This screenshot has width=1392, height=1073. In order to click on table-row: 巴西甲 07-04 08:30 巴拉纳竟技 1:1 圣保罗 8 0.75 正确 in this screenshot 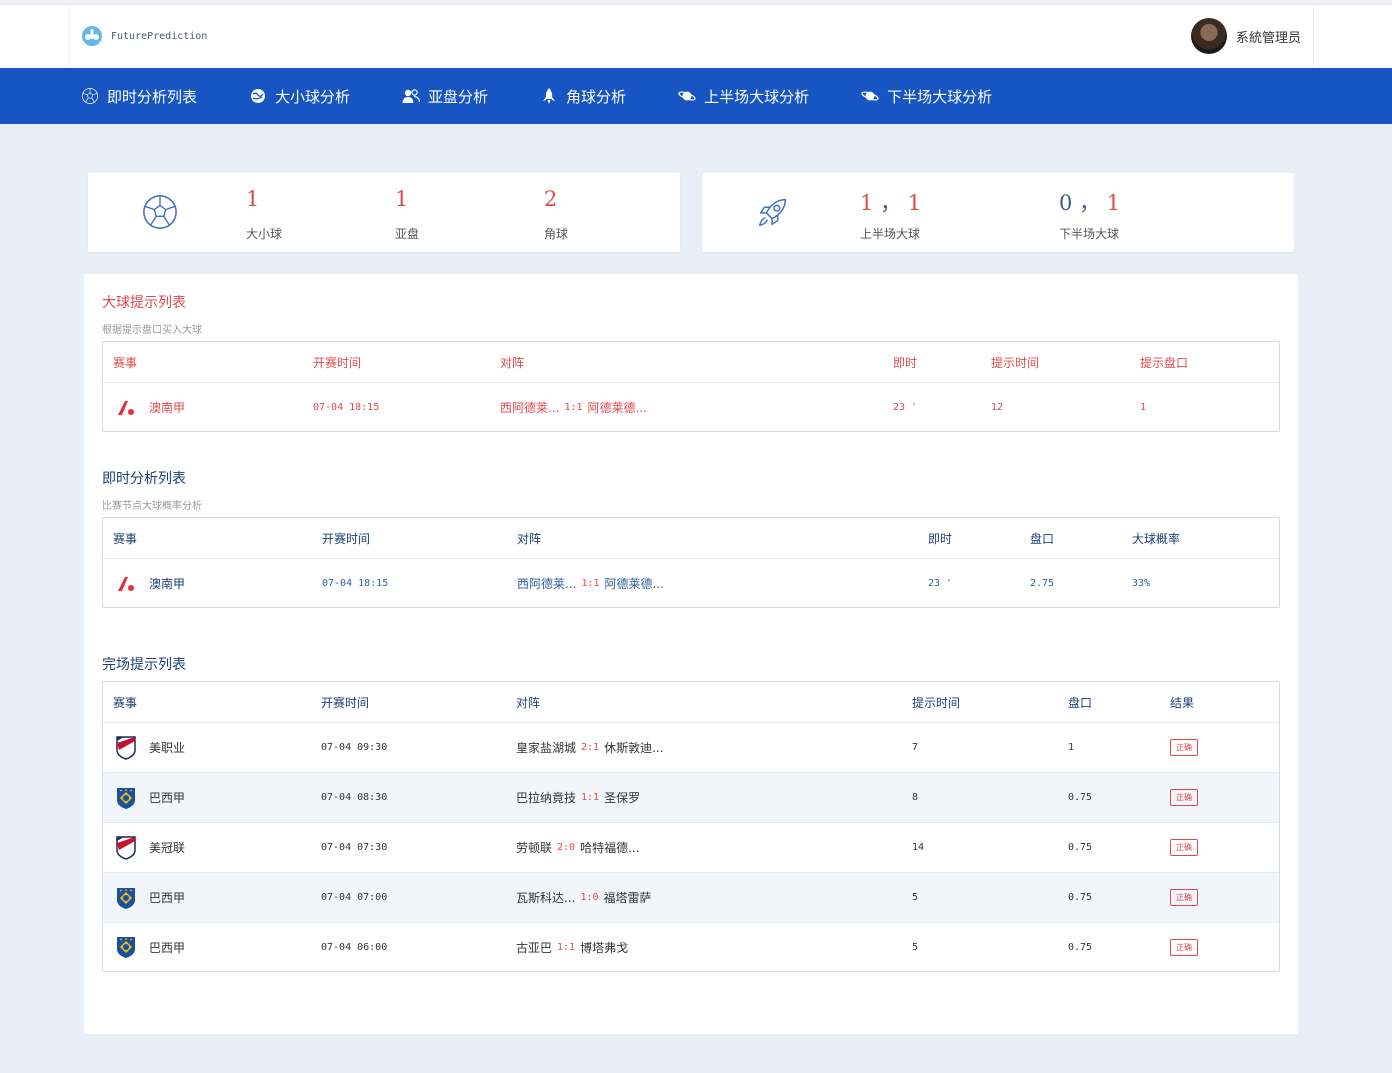, I will do `click(691, 798)`.